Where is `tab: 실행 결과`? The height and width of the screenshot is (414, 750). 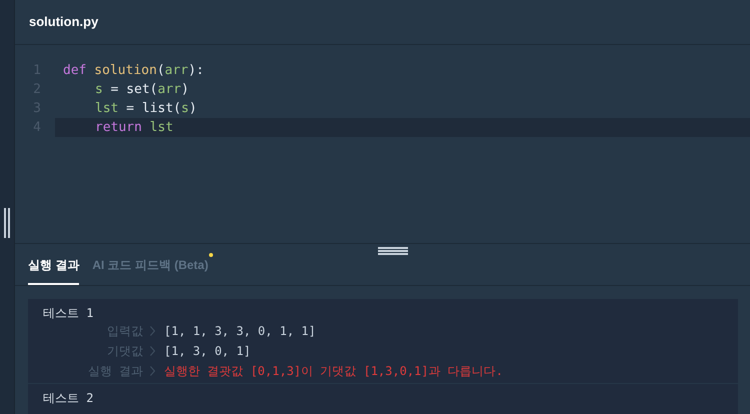 tab: 실행 결과 is located at coordinates (54, 264).